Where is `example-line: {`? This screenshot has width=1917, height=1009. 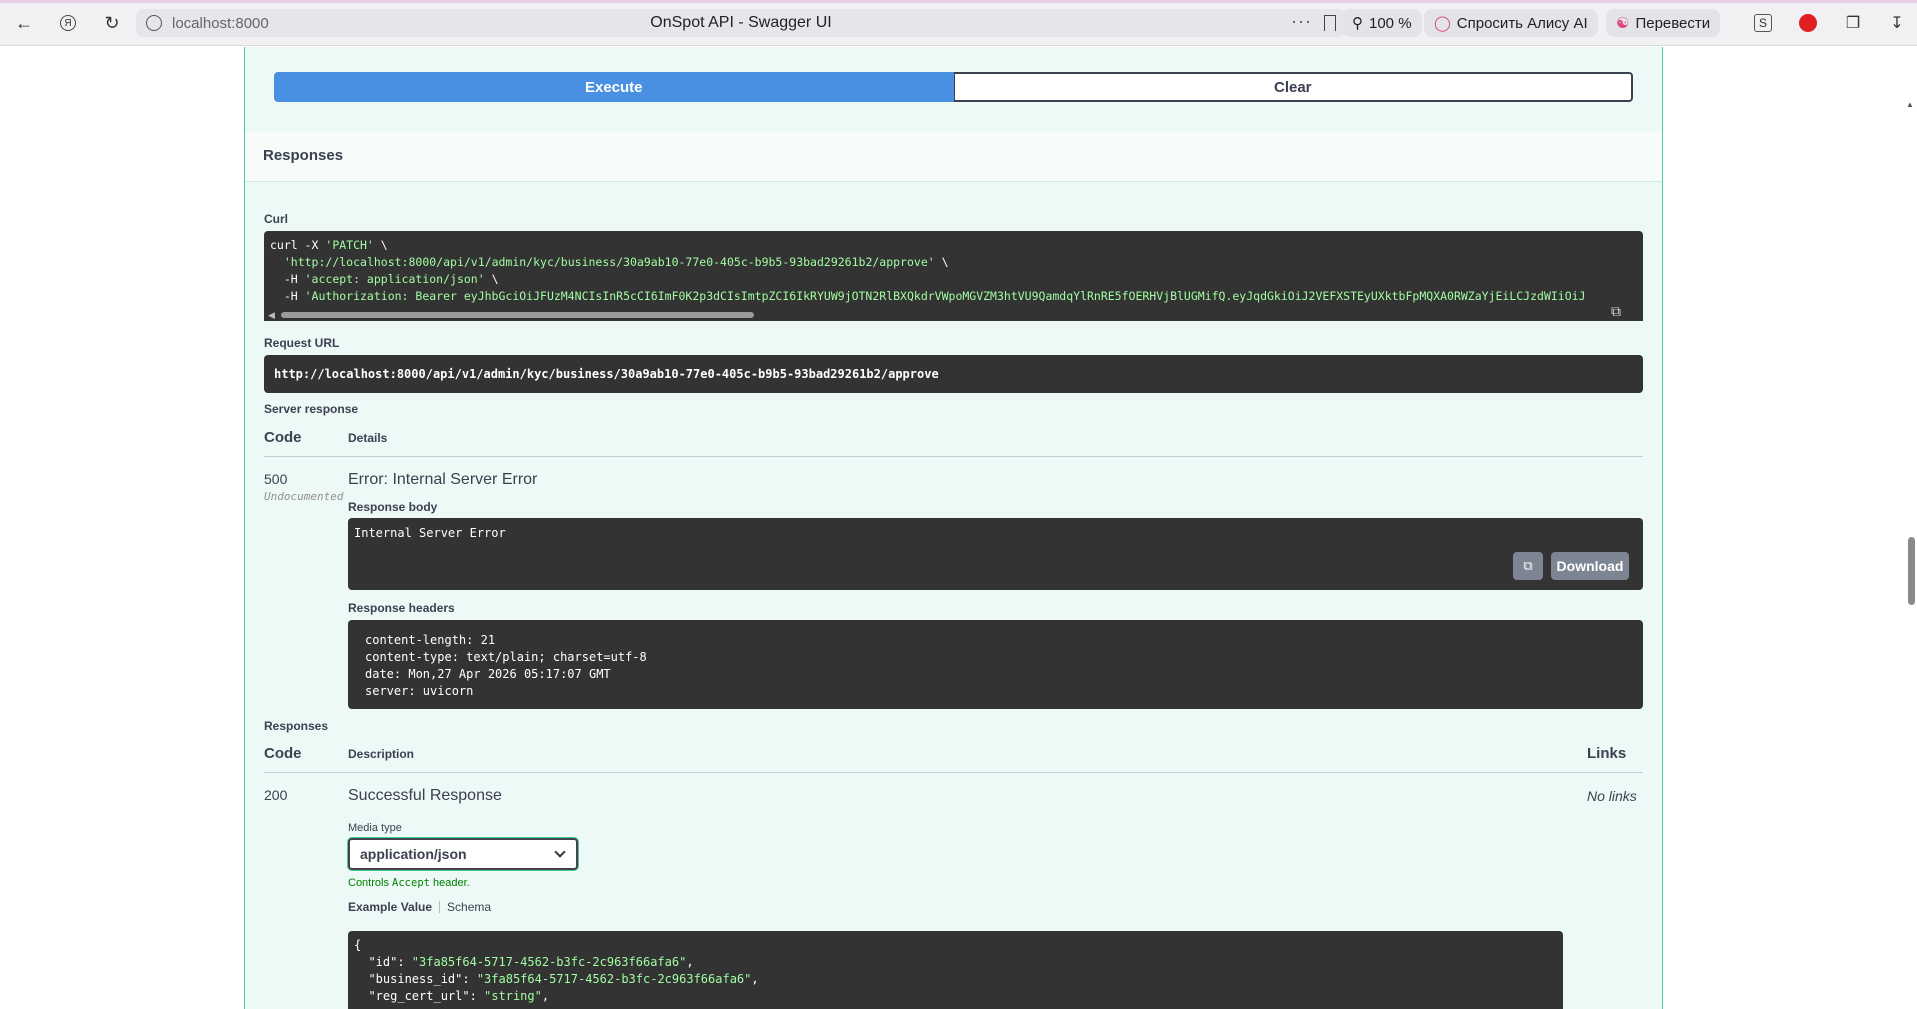
example-line: { is located at coordinates (955, 945).